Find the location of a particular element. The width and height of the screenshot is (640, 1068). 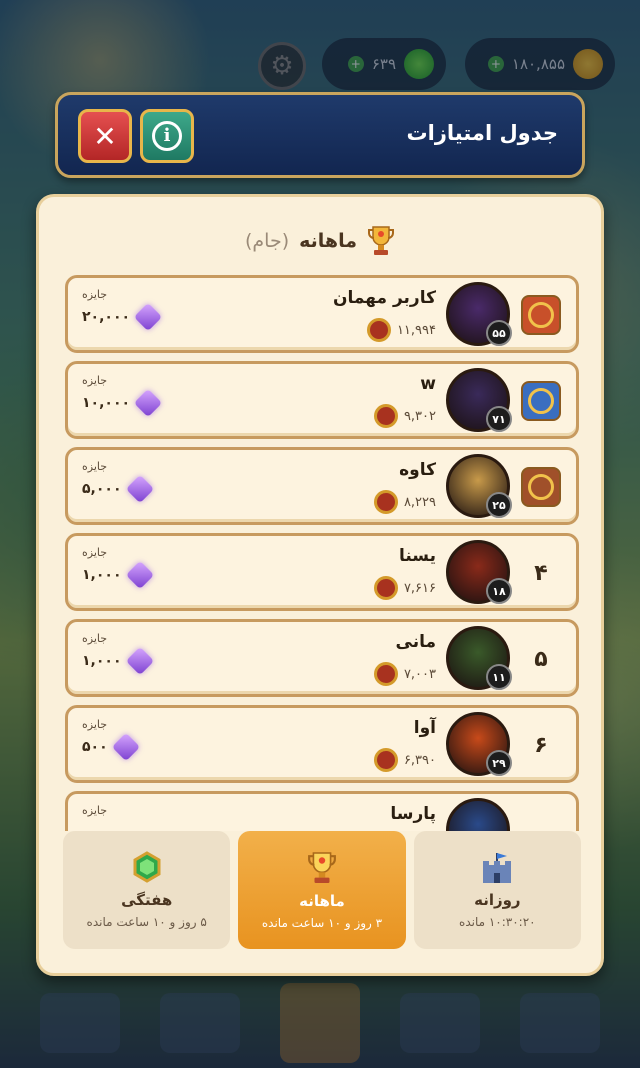

player-score: ۷,۰۰۳ is located at coordinates (404, 674).